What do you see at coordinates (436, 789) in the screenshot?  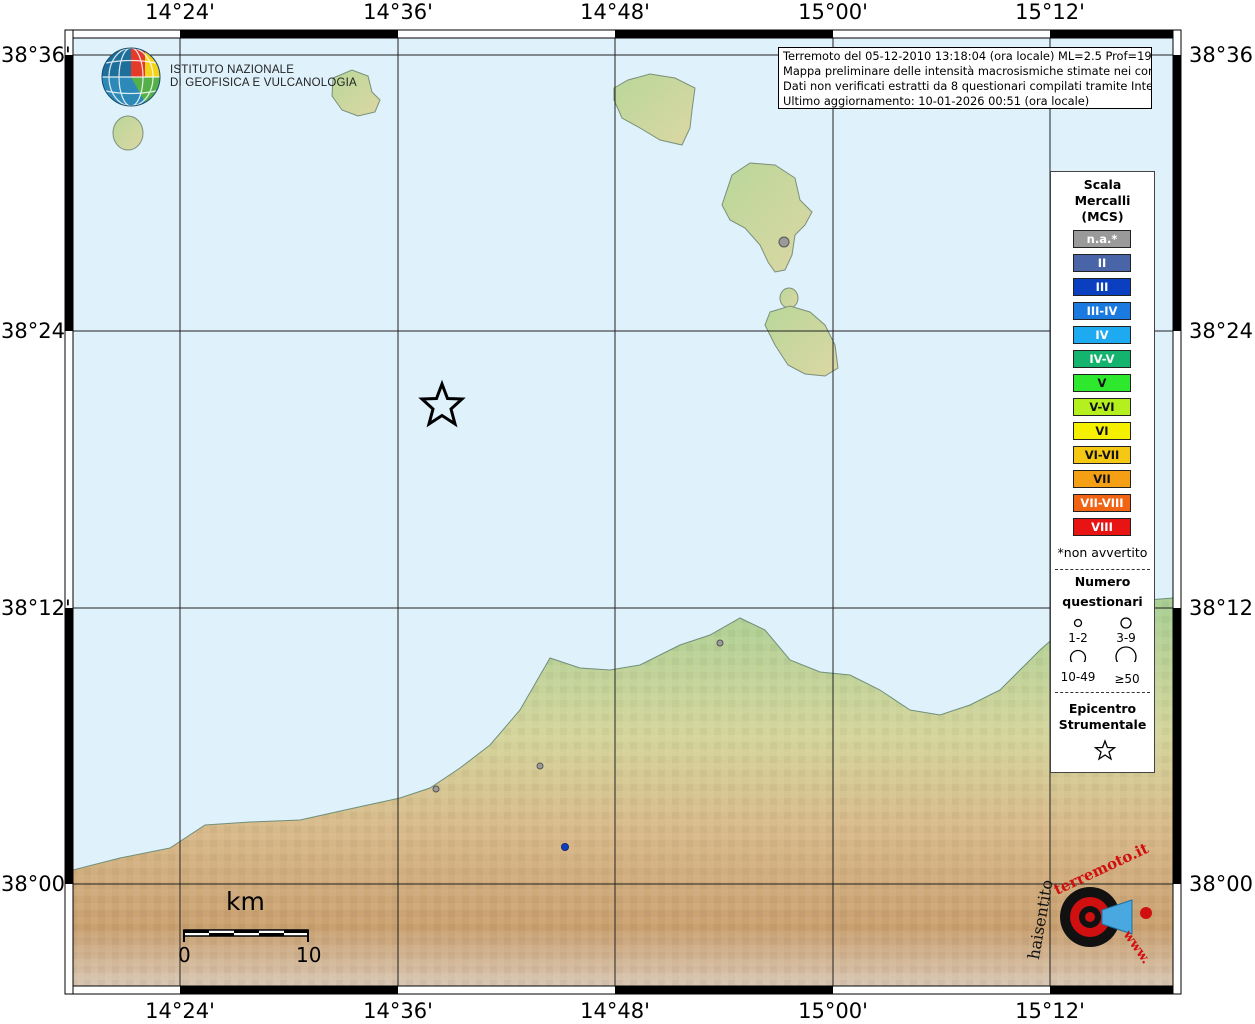 I see `coast-point` at bounding box center [436, 789].